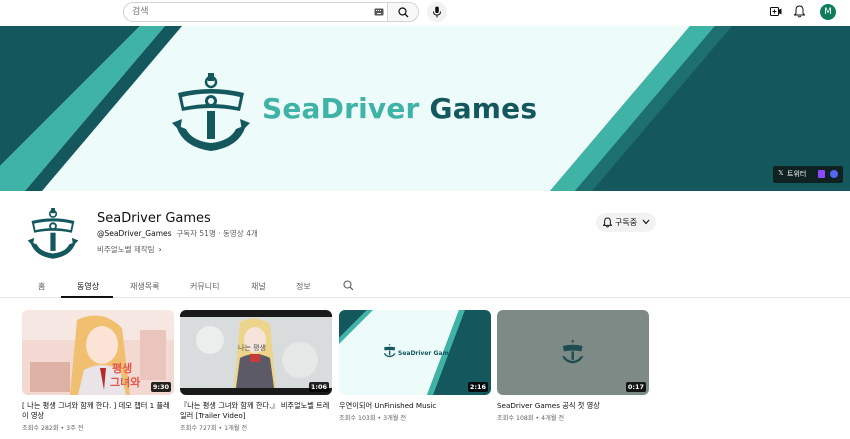  Describe the element at coordinates (198, 428) in the screenshot. I see `video-views: 조회수 727회` at that location.